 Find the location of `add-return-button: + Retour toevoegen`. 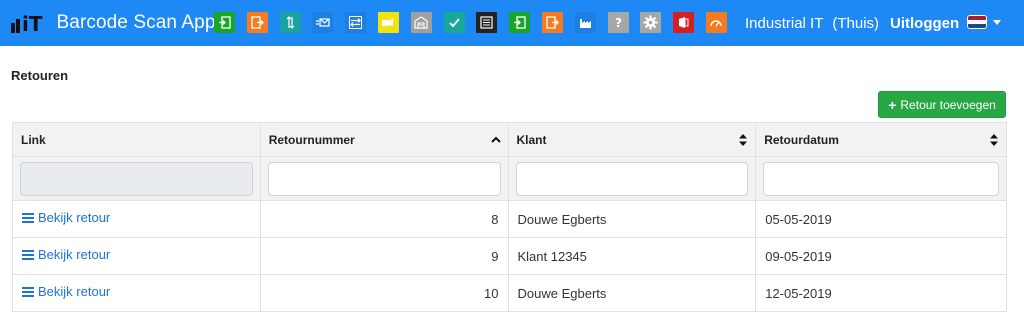

add-return-button: + Retour toevoegen is located at coordinates (942, 104).